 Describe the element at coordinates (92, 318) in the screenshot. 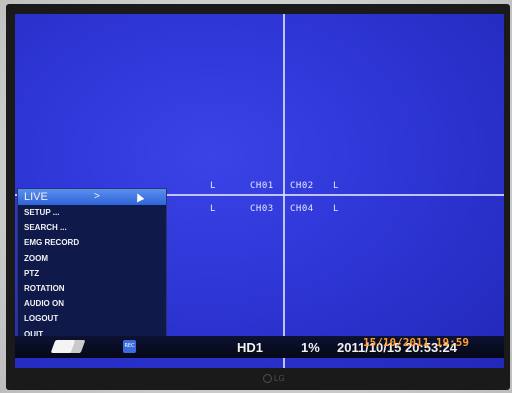

I see `menu-item-logout: LOGOUT` at that location.